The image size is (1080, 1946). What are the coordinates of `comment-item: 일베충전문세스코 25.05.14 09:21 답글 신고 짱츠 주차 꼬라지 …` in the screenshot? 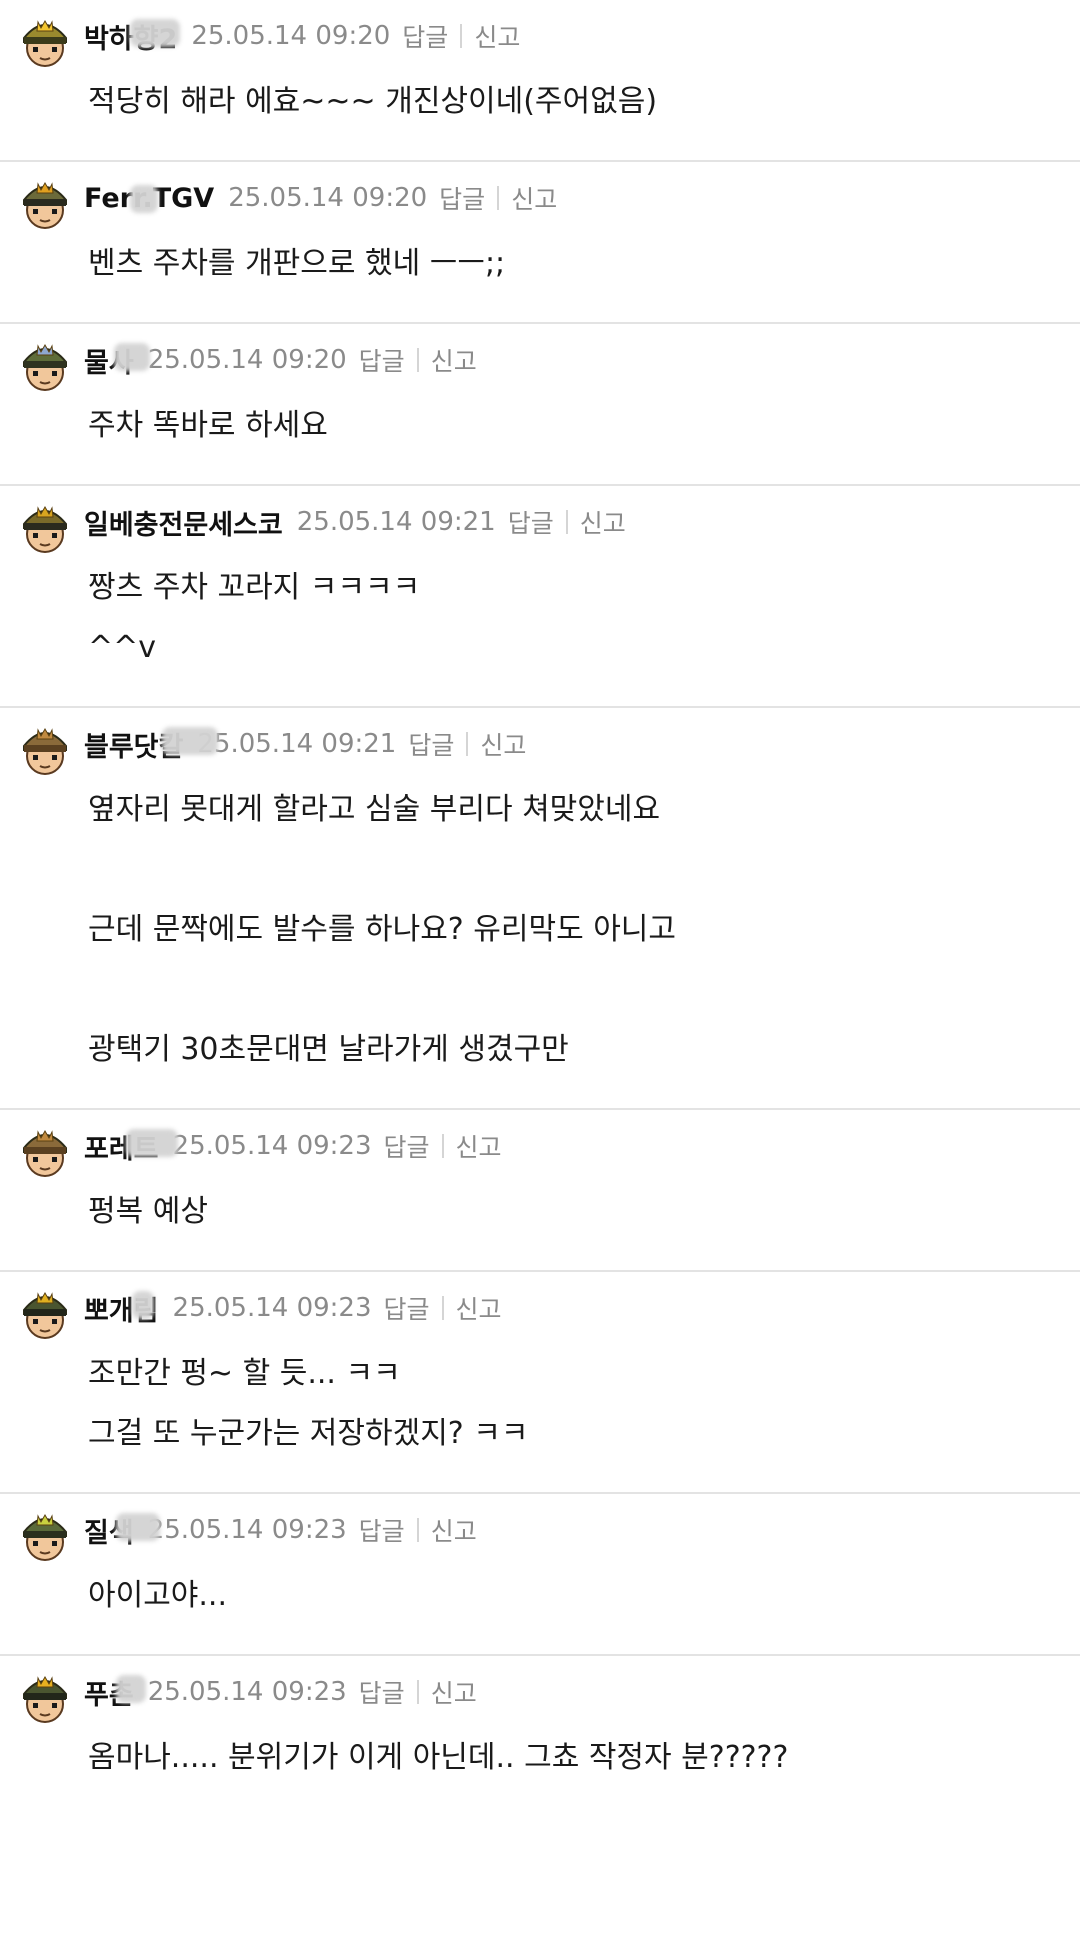 It's located at (540, 597).